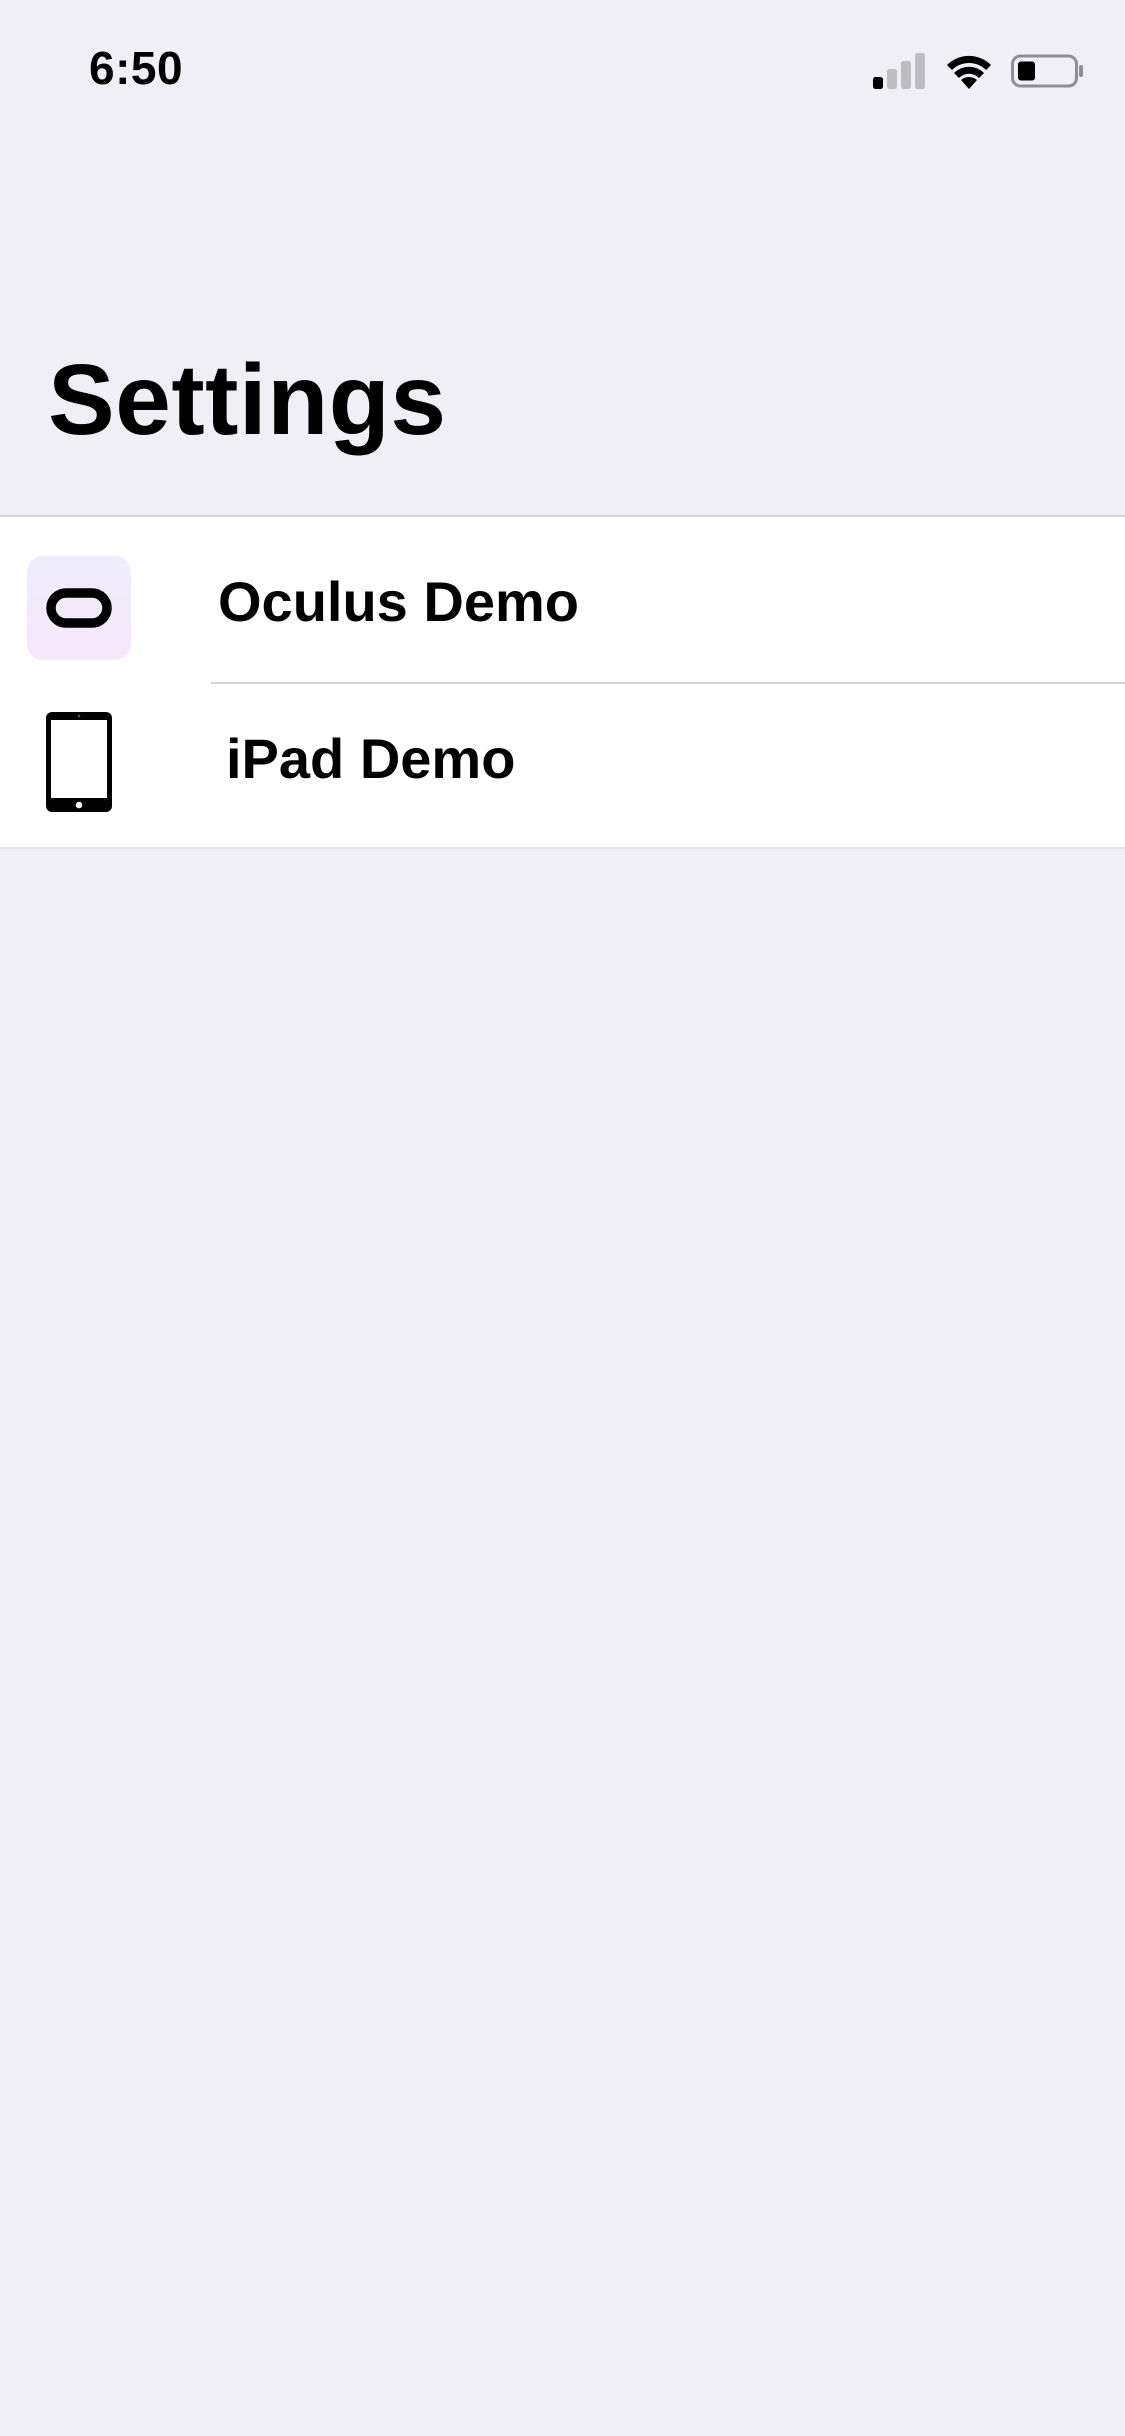 Image resolution: width=1125 pixels, height=2436 pixels. Describe the element at coordinates (247, 400) in the screenshot. I see `page-title: Settings` at that location.